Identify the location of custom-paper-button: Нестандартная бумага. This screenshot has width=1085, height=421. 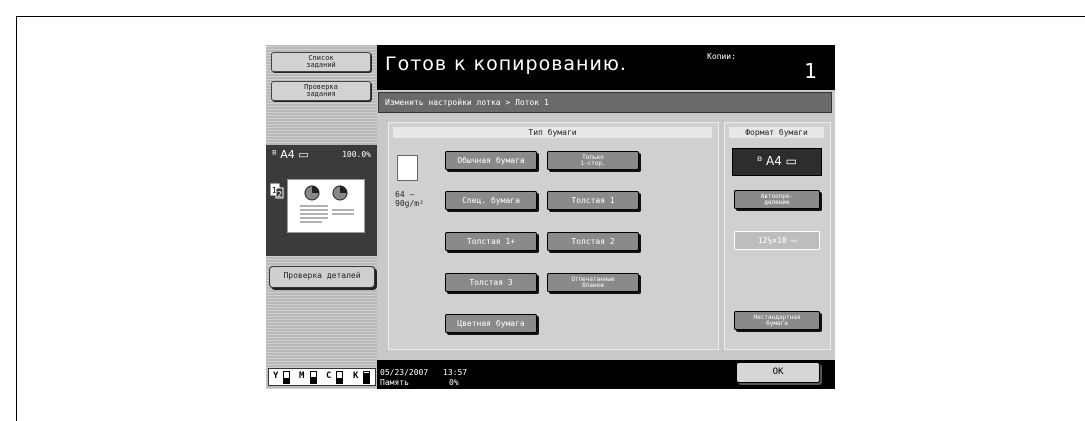
(777, 320).